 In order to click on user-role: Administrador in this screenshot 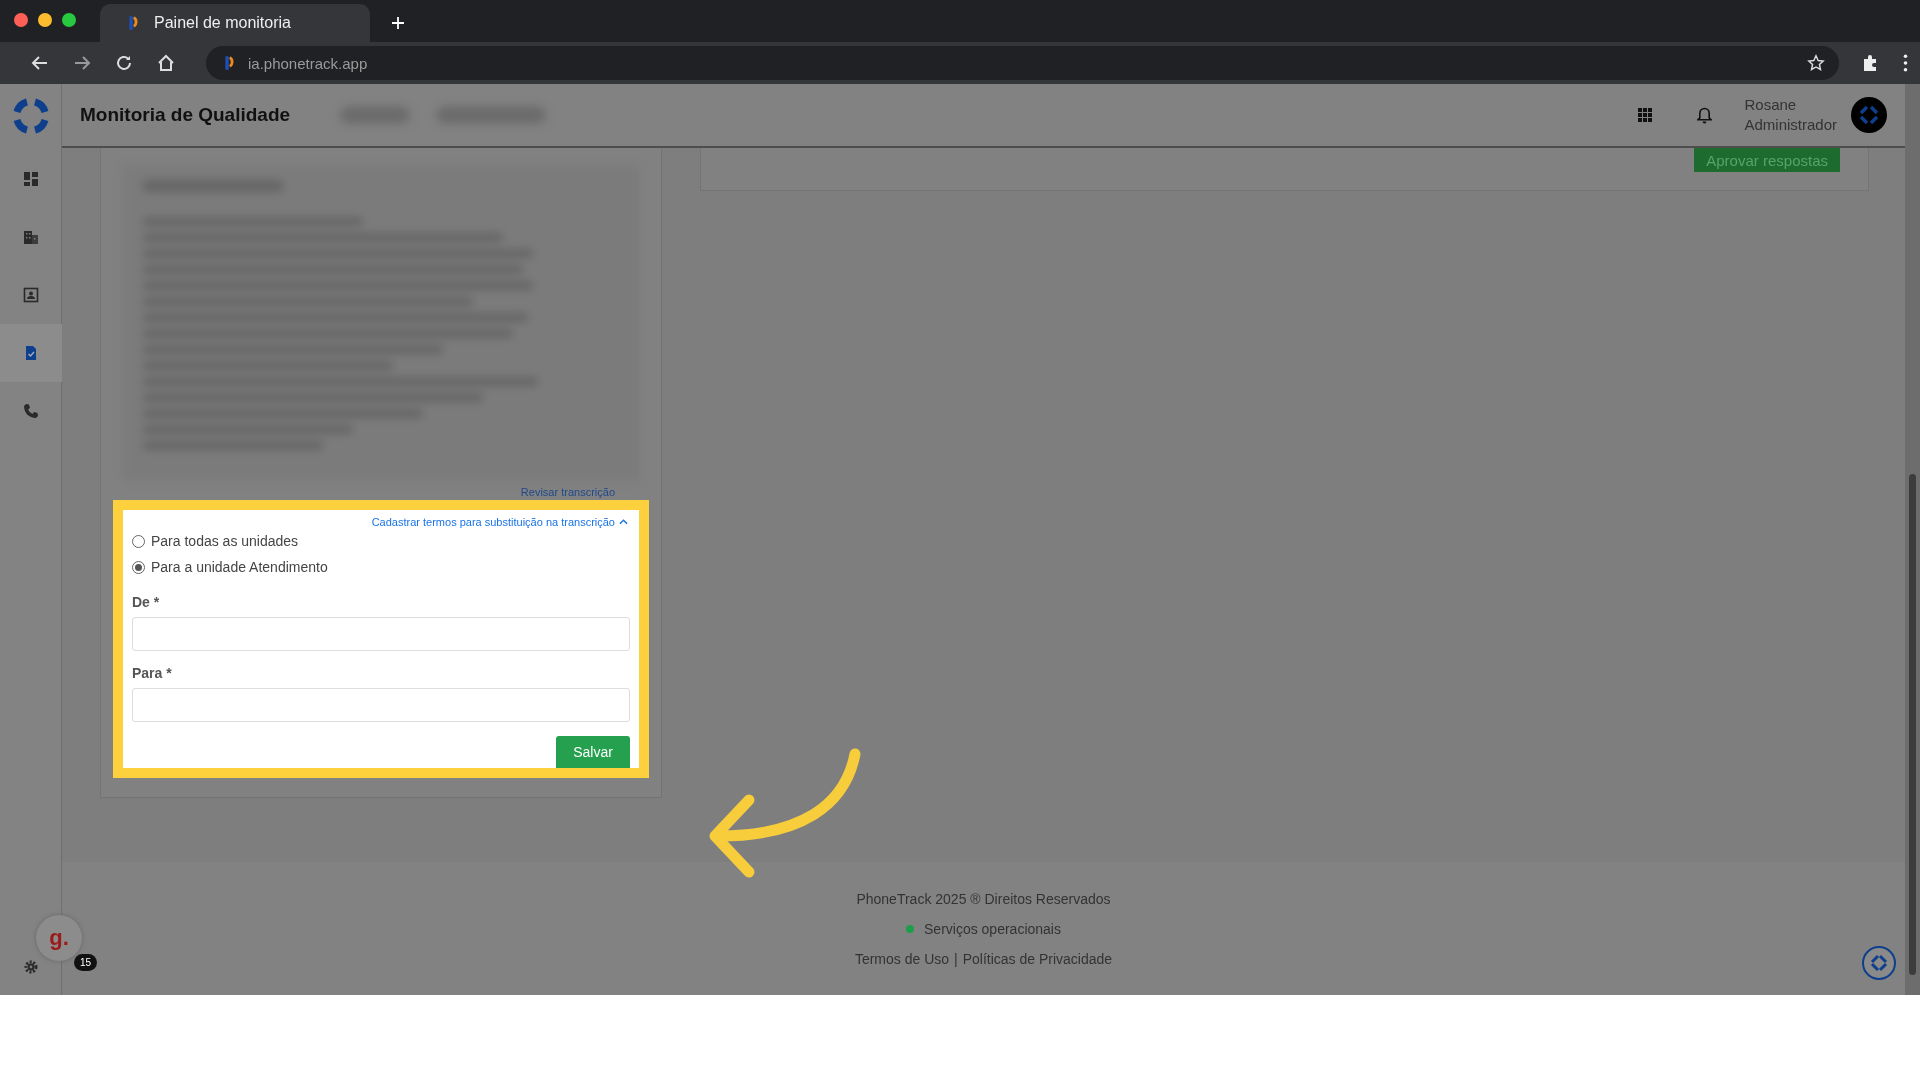, I will do `click(1790, 125)`.